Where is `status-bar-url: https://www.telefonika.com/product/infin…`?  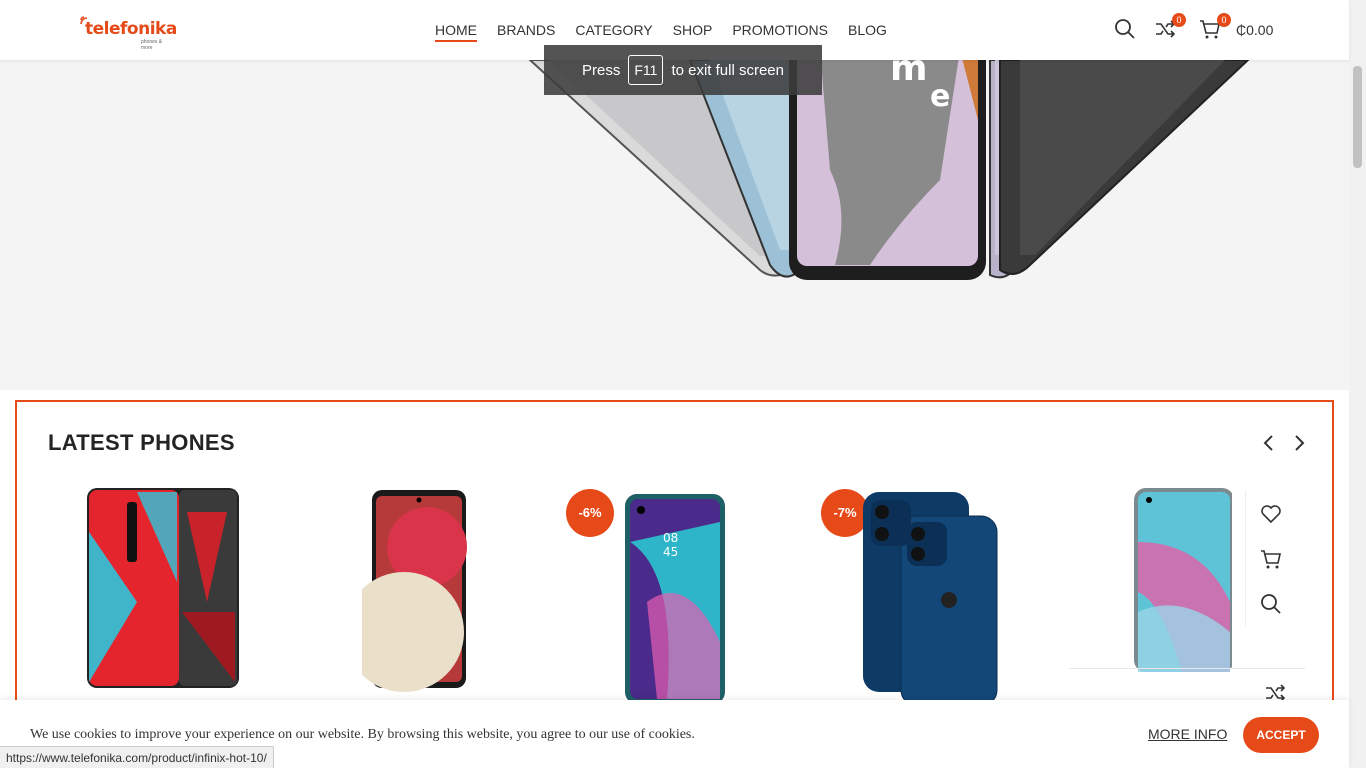
status-bar-url: https://www.telefonika.com/product/infin… is located at coordinates (137, 757).